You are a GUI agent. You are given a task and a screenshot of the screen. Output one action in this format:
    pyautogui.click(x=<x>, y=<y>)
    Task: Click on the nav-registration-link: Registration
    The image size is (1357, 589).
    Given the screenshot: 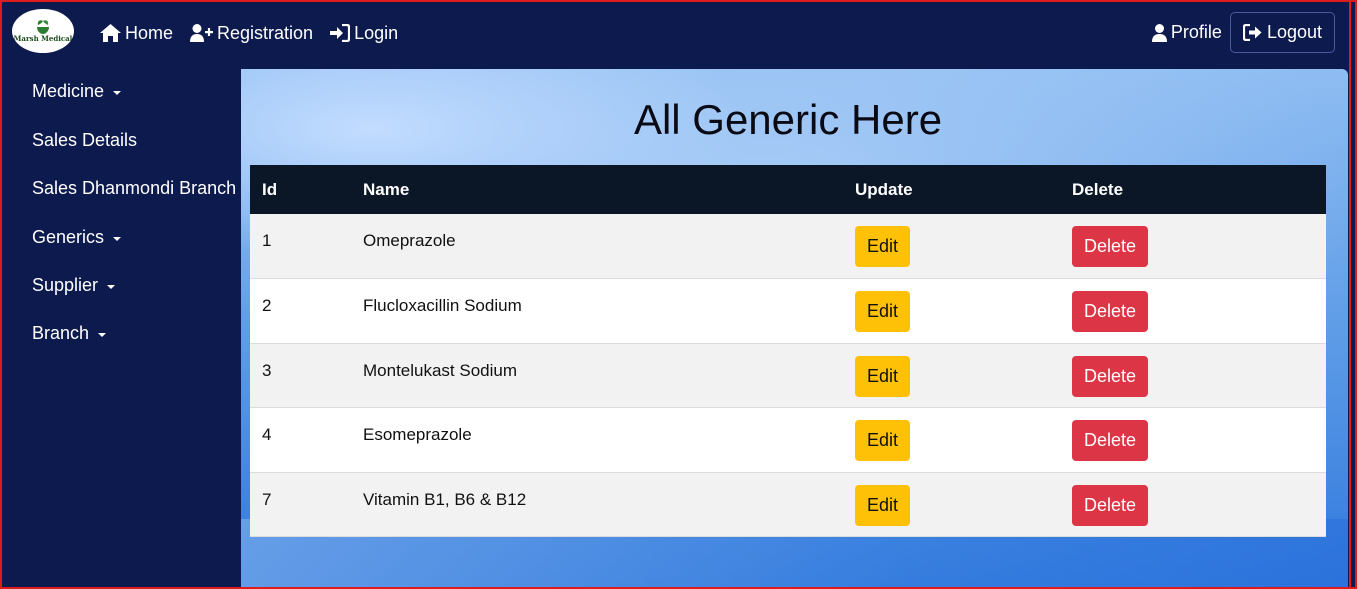 What is the action you would take?
    pyautogui.click(x=251, y=33)
    